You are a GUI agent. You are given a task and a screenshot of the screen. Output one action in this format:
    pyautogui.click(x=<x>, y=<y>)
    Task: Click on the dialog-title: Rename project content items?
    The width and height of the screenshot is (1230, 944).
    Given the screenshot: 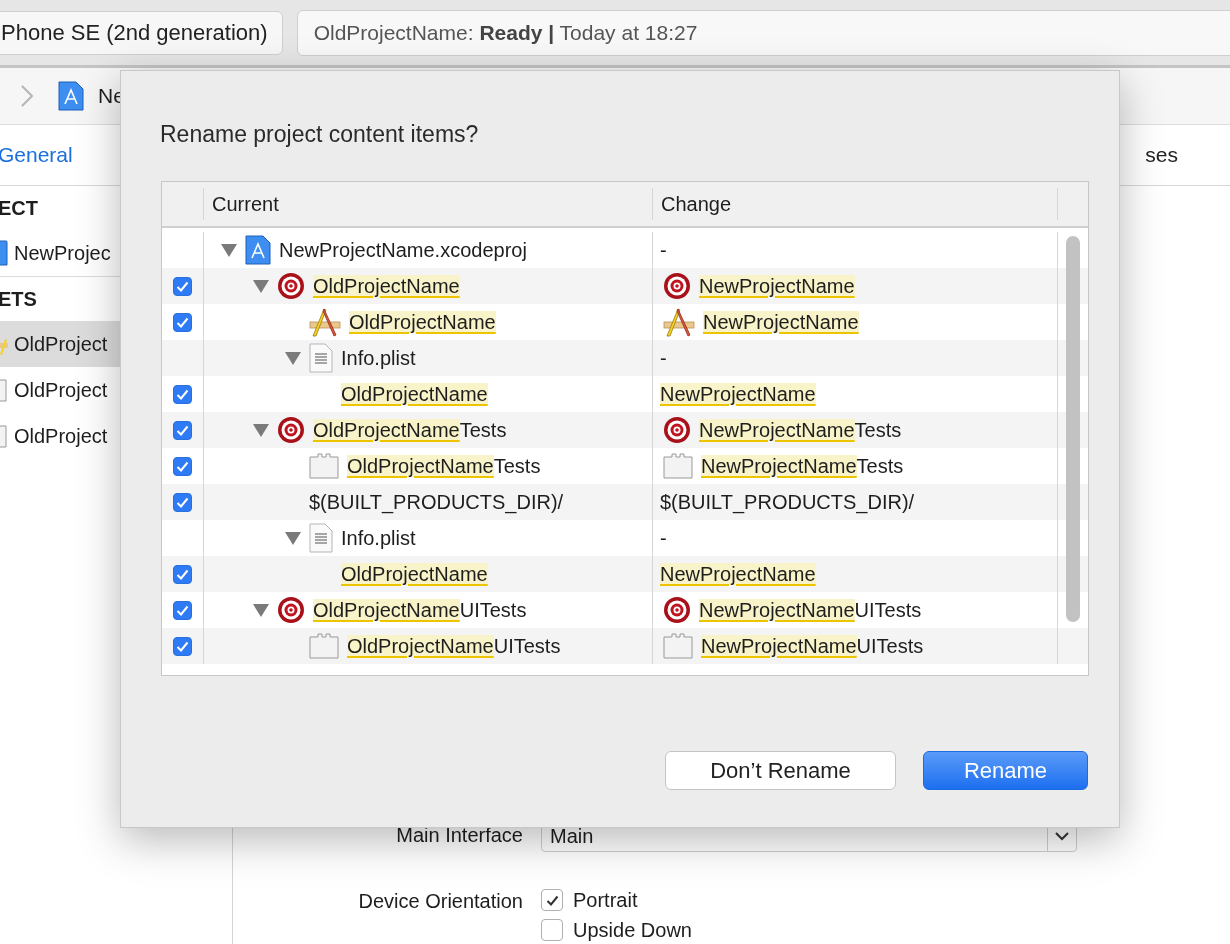 What is the action you would take?
    pyautogui.click(x=320, y=134)
    